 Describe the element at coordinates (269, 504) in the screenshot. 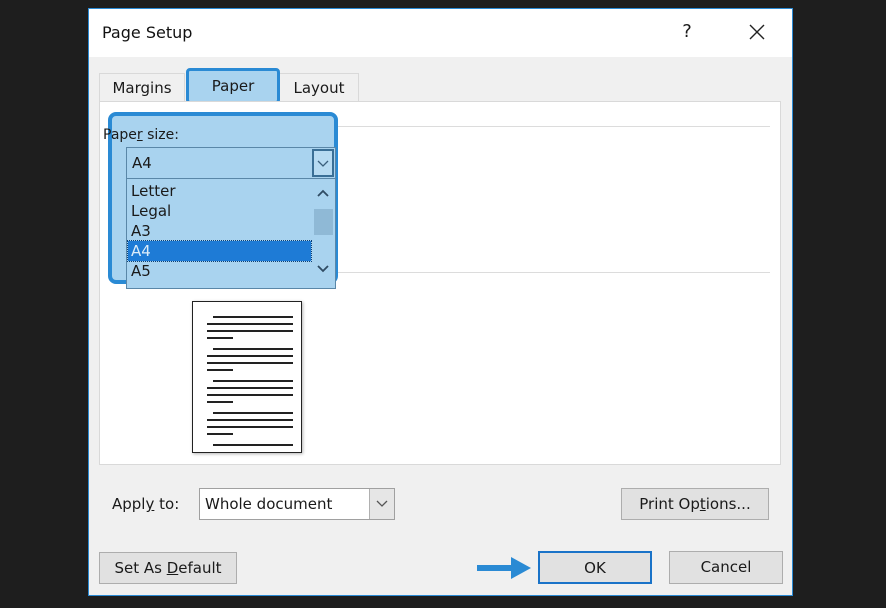

I see `apply-to-value: Whole document` at that location.